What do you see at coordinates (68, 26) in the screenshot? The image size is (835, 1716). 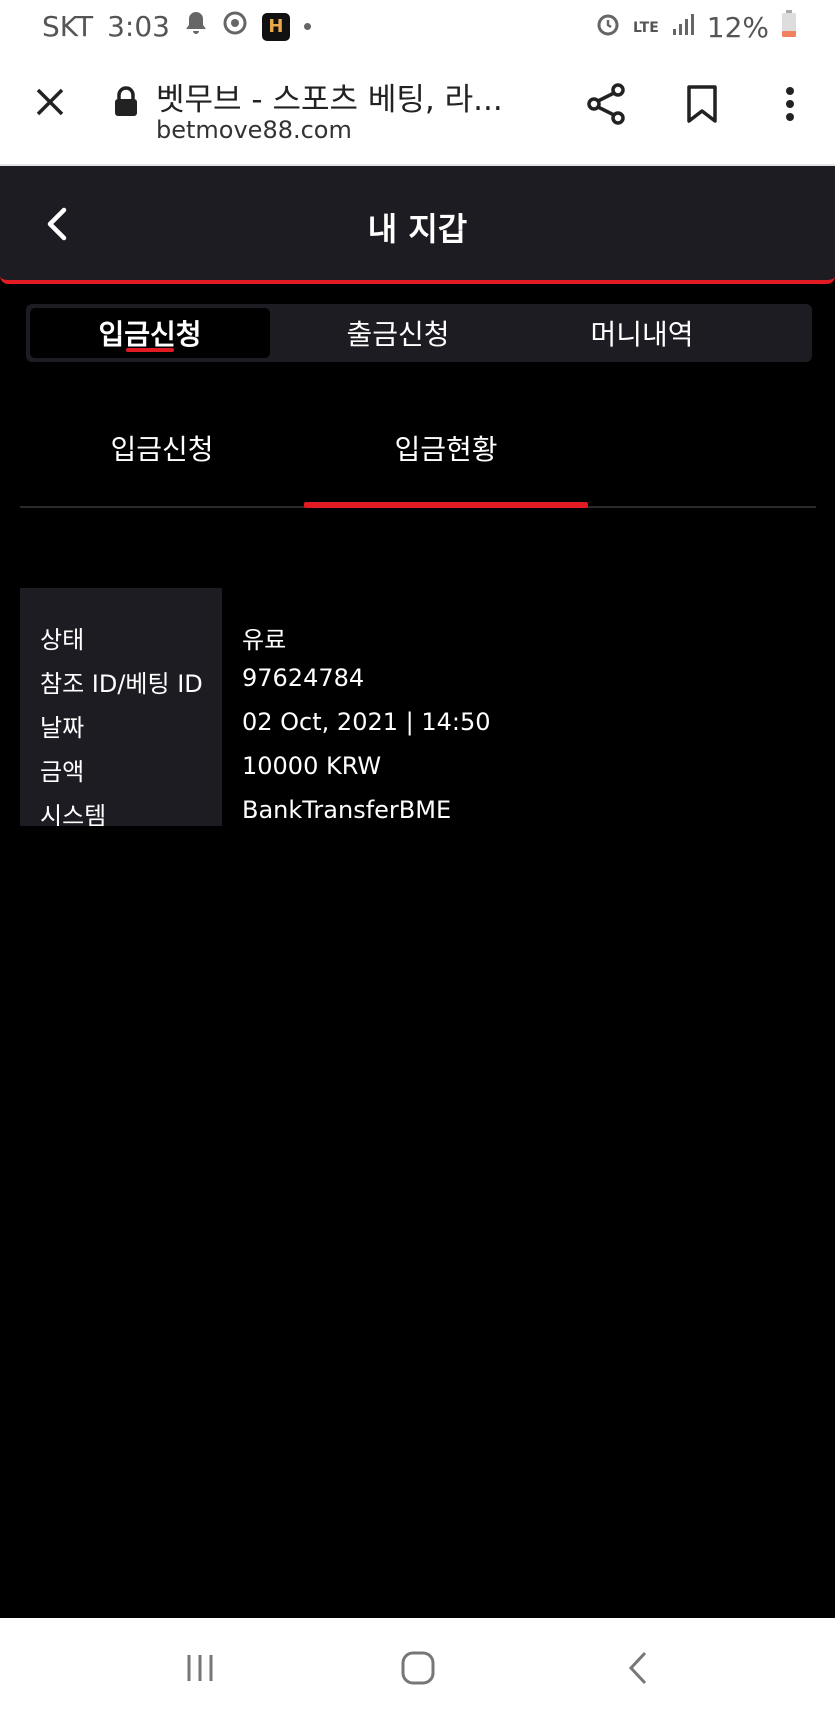 I see `carrier-label: SKT` at bounding box center [68, 26].